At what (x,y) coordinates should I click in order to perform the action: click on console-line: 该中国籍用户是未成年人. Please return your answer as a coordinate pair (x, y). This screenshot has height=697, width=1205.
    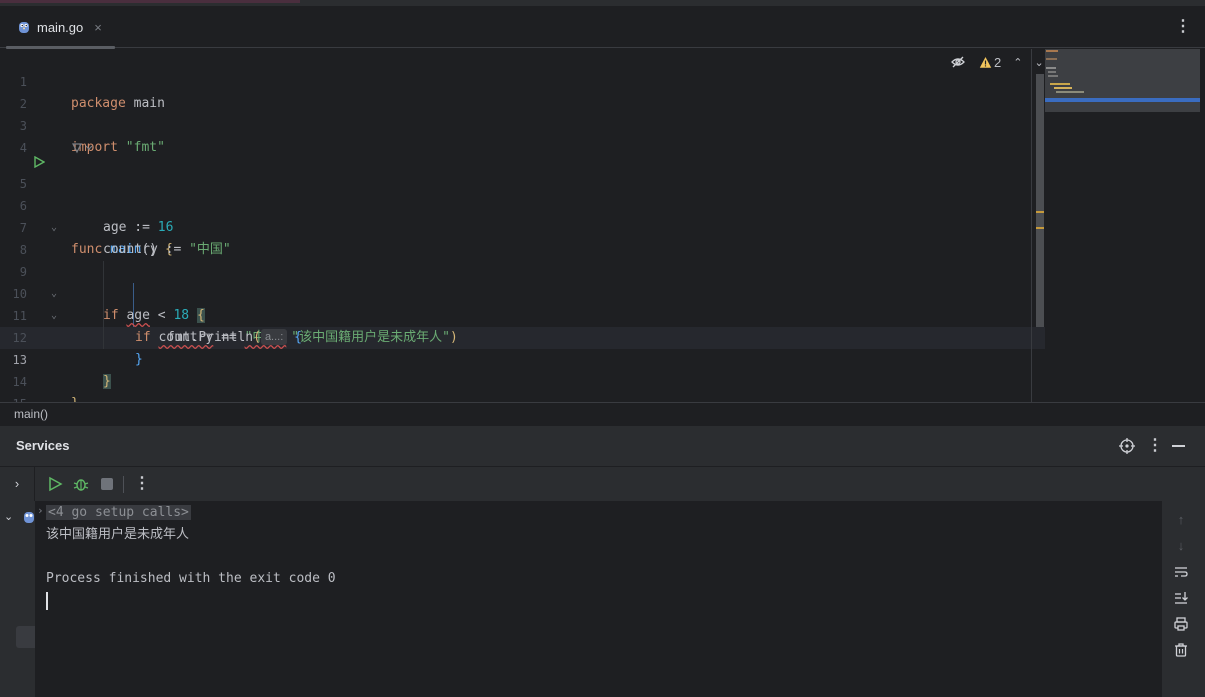
    Looking at the image, I should click on (118, 534).